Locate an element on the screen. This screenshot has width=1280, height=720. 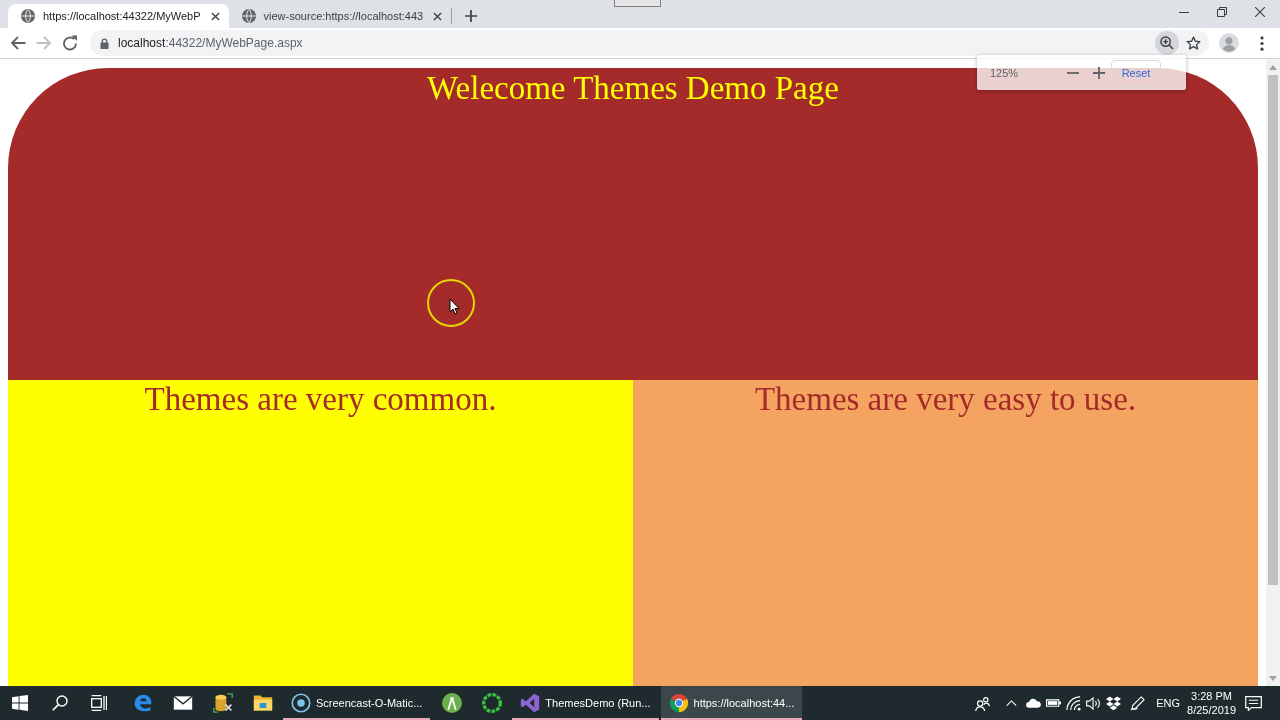
restore-icon is located at coordinates (1222, 12).